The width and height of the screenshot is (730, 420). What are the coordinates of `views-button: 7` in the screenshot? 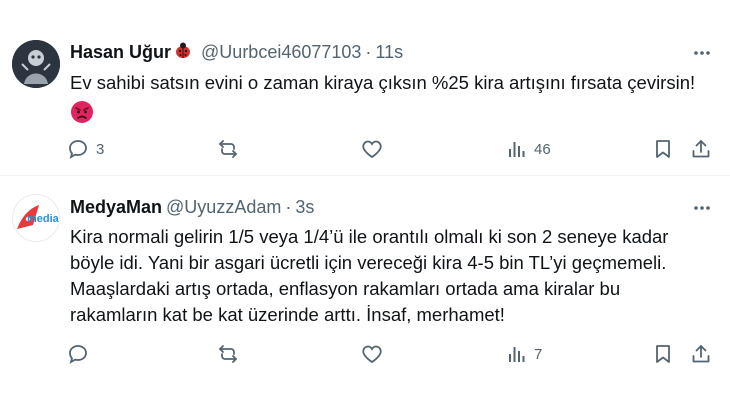 It's located at (524, 354).